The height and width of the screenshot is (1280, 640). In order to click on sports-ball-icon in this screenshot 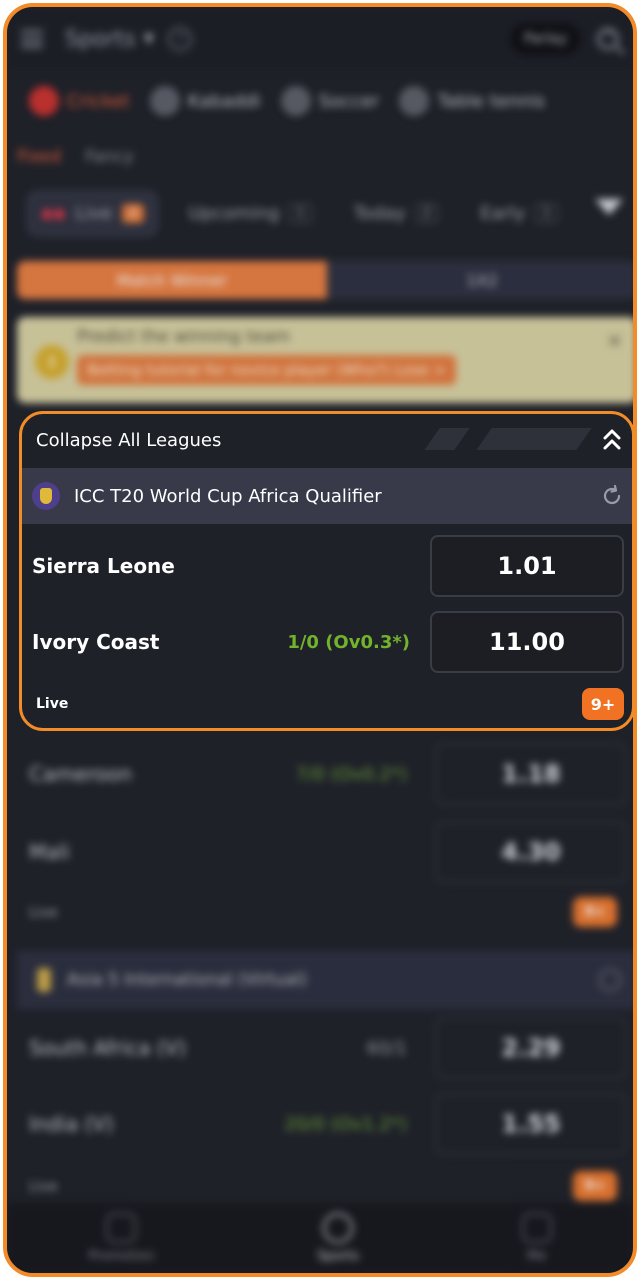, I will do `click(338, 1227)`.